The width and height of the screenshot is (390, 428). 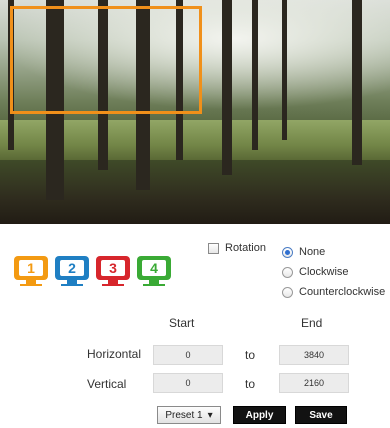 I want to click on monitor-1-label: 1, so click(x=31, y=268).